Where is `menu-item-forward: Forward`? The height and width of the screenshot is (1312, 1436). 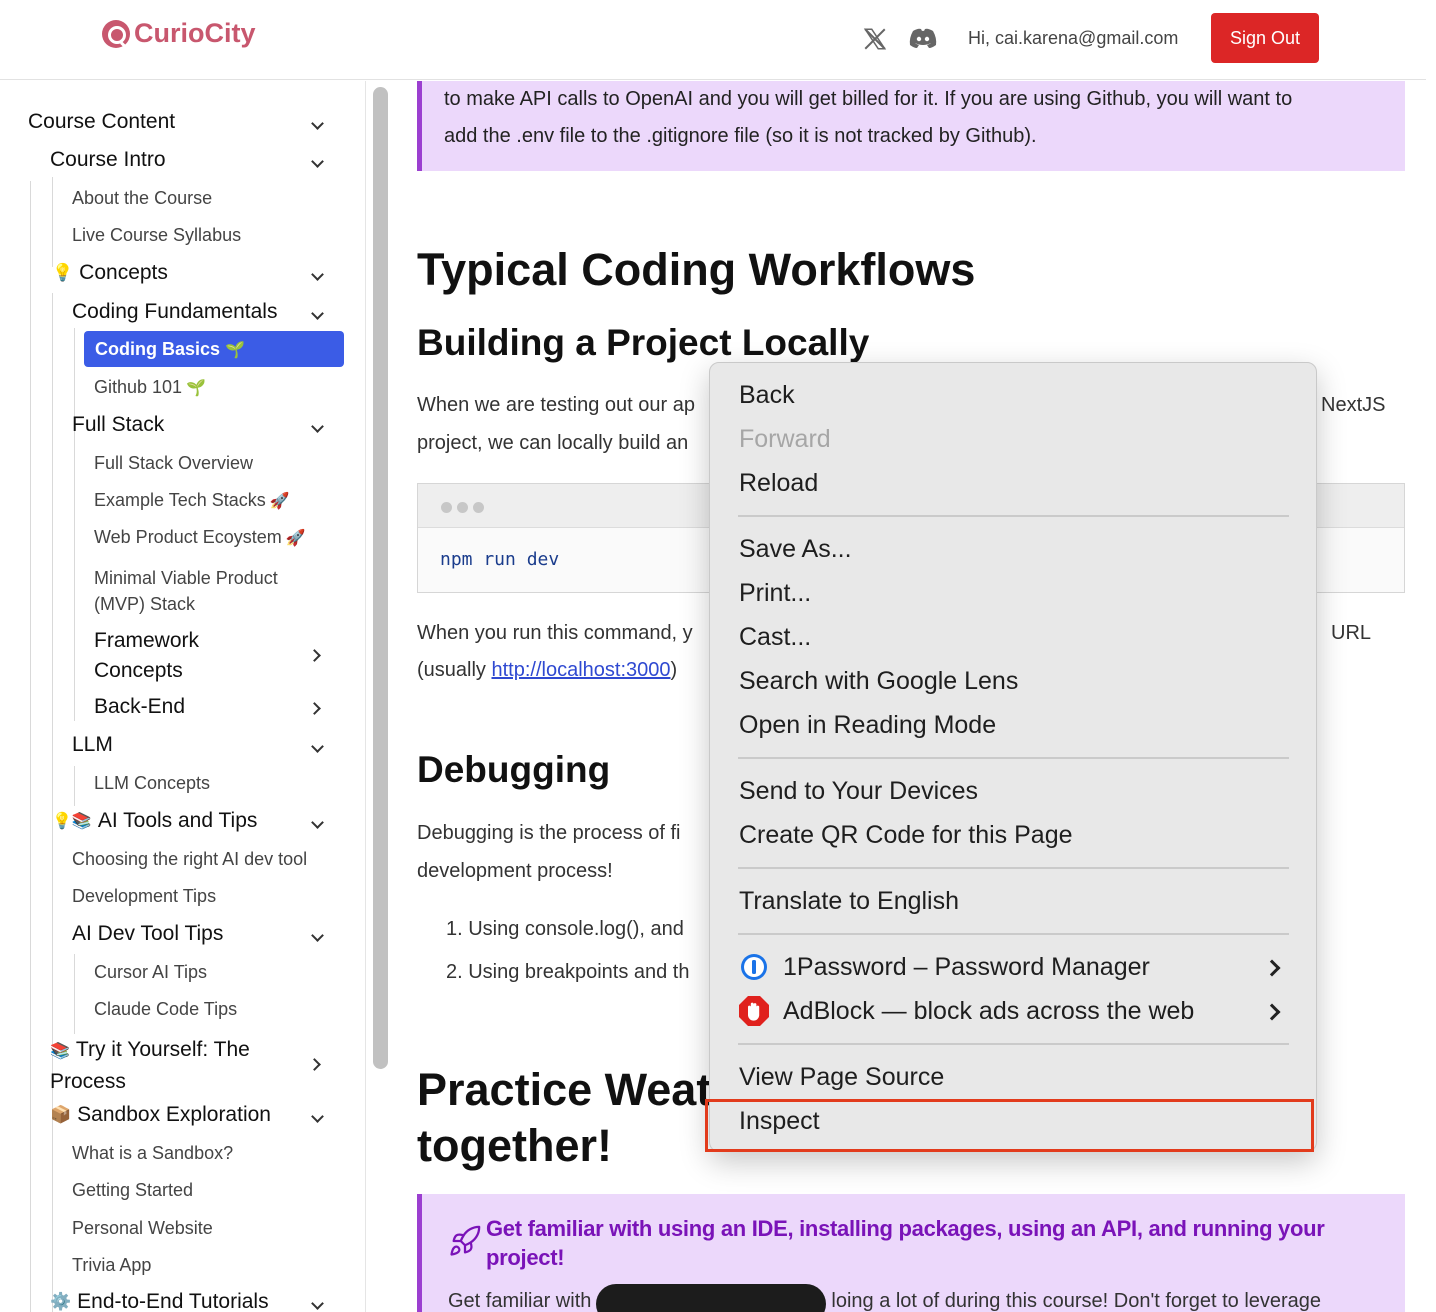 menu-item-forward: Forward is located at coordinates (785, 439).